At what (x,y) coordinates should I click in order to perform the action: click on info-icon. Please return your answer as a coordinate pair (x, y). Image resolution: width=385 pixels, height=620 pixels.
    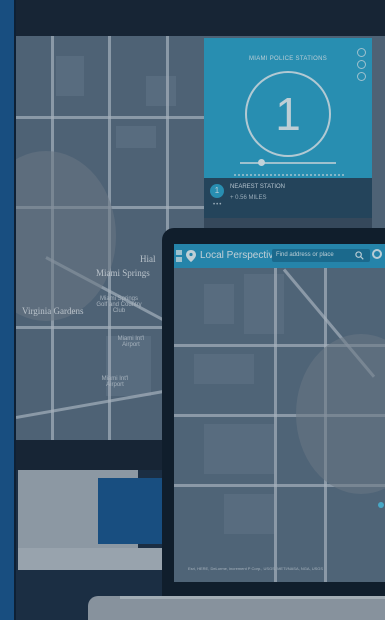
    Looking at the image, I should click on (361, 64).